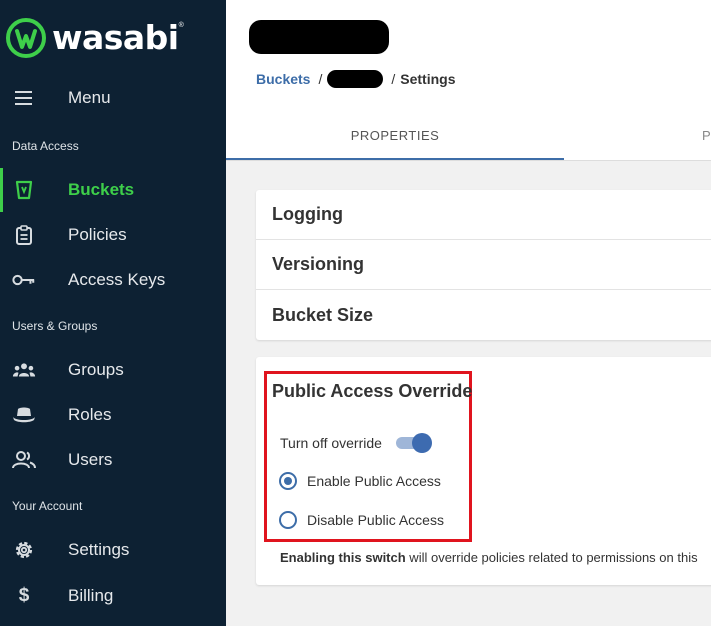  What do you see at coordinates (24, 595) in the screenshot?
I see `dollar-icon: $` at bounding box center [24, 595].